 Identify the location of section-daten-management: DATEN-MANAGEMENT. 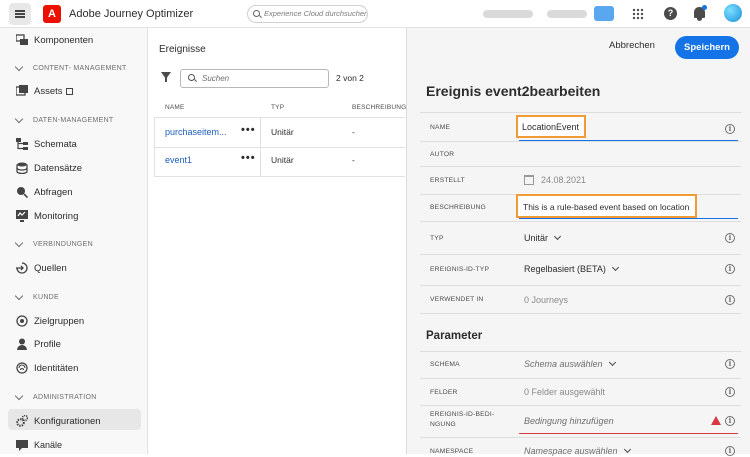
(64, 120).